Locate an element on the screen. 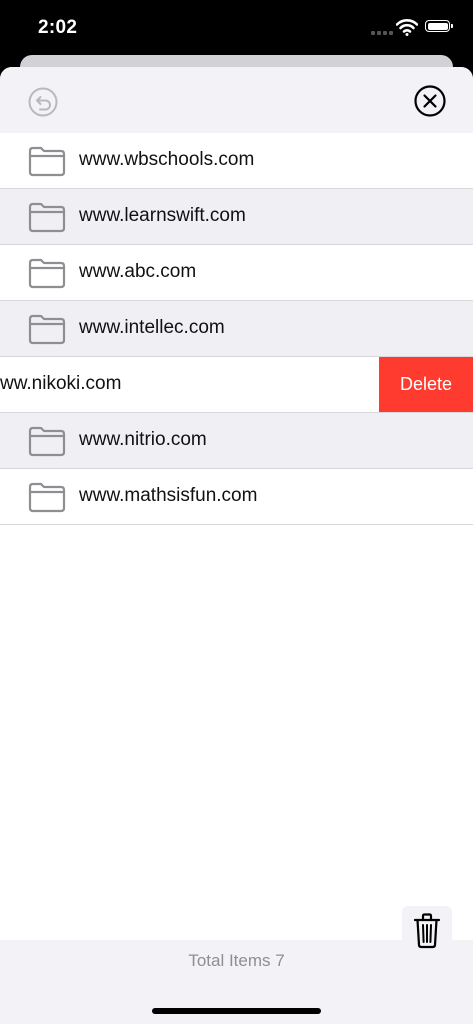 The width and height of the screenshot is (473, 1024). list-item-label: www.mathsisfun.com is located at coordinates (168, 495).